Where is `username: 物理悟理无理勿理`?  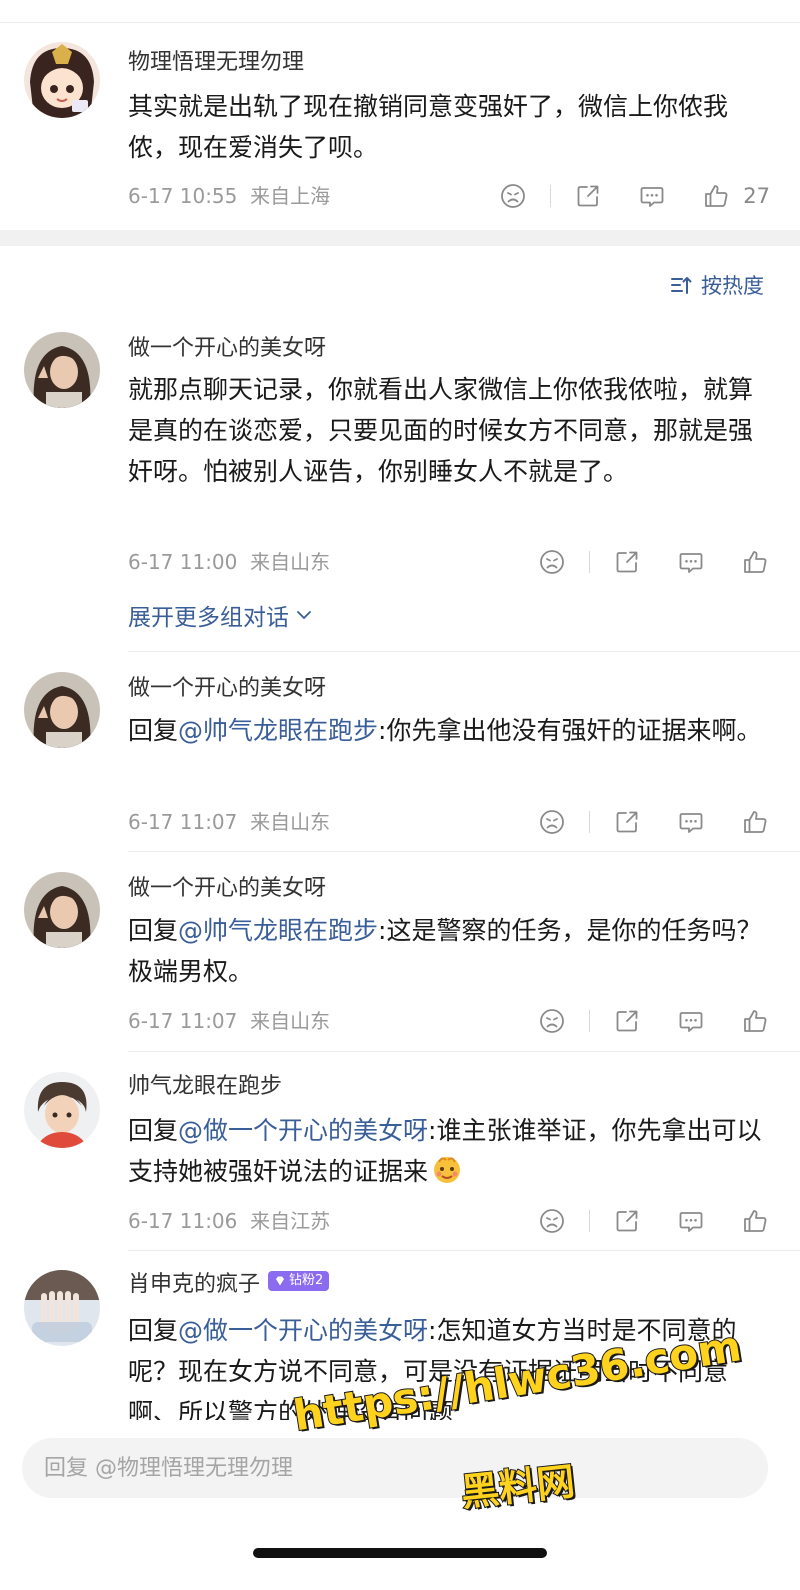
username: 物理悟理无理勿理 is located at coordinates (216, 63).